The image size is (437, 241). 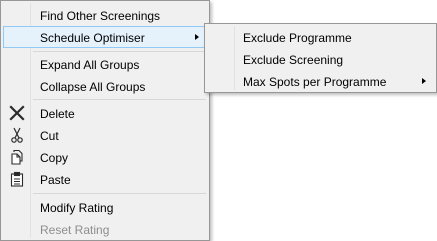 I want to click on clipboard-icon, so click(x=17, y=179).